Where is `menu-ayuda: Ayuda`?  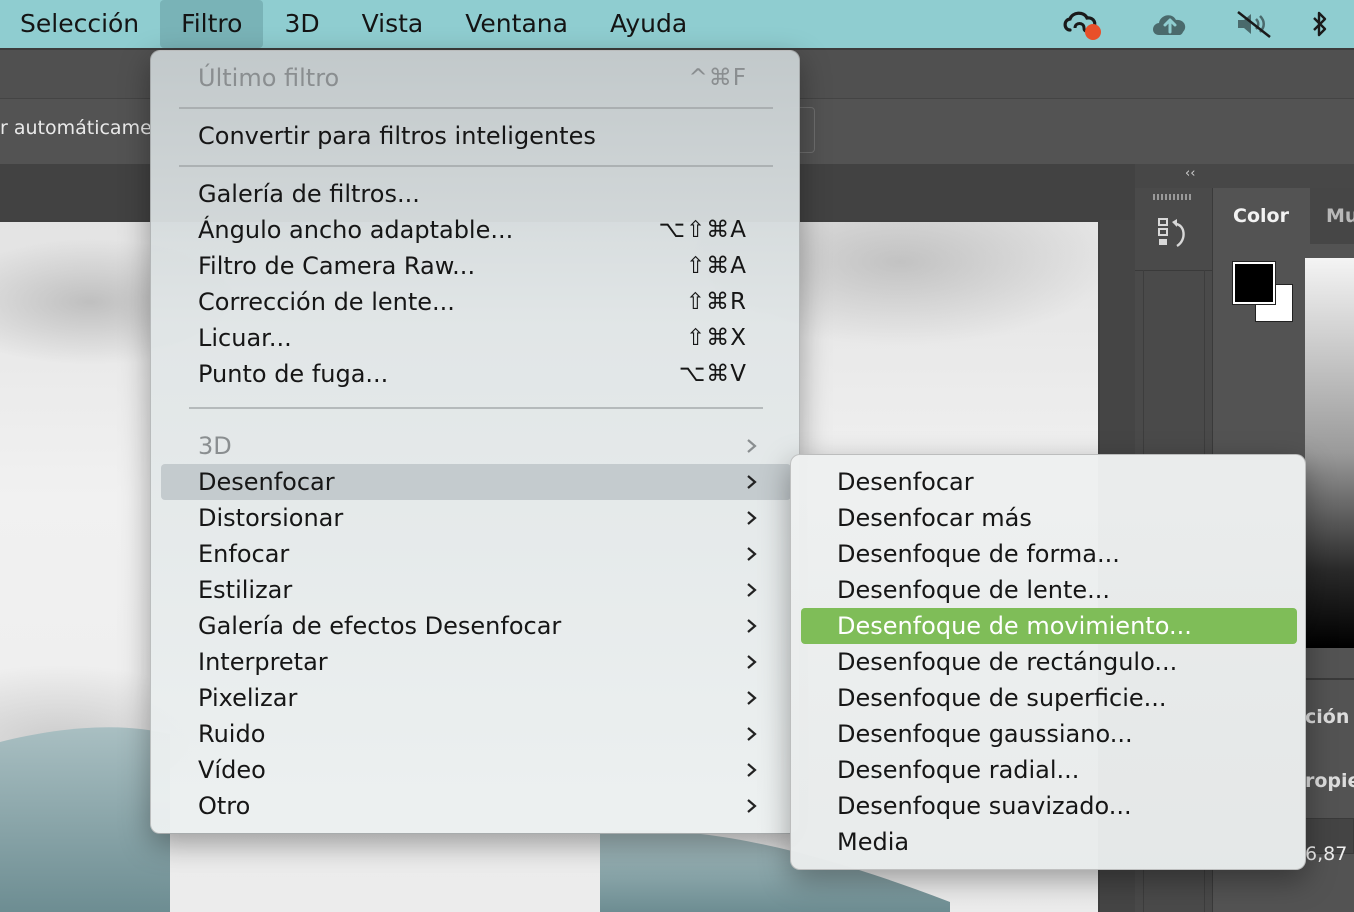 menu-ayuda: Ayuda is located at coordinates (648, 24).